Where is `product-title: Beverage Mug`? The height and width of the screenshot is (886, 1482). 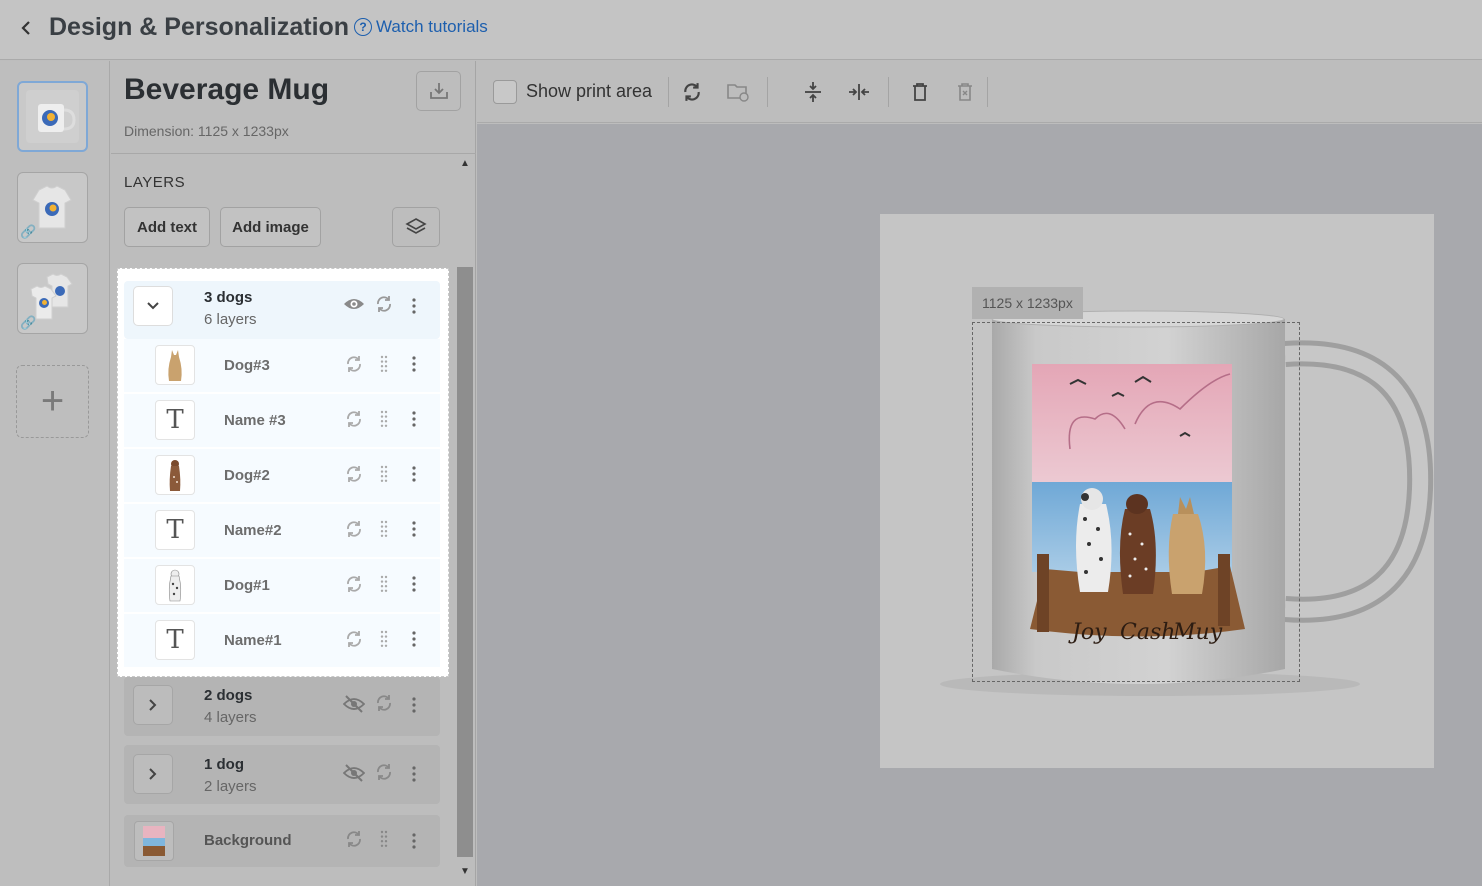 product-title: Beverage Mug is located at coordinates (227, 89).